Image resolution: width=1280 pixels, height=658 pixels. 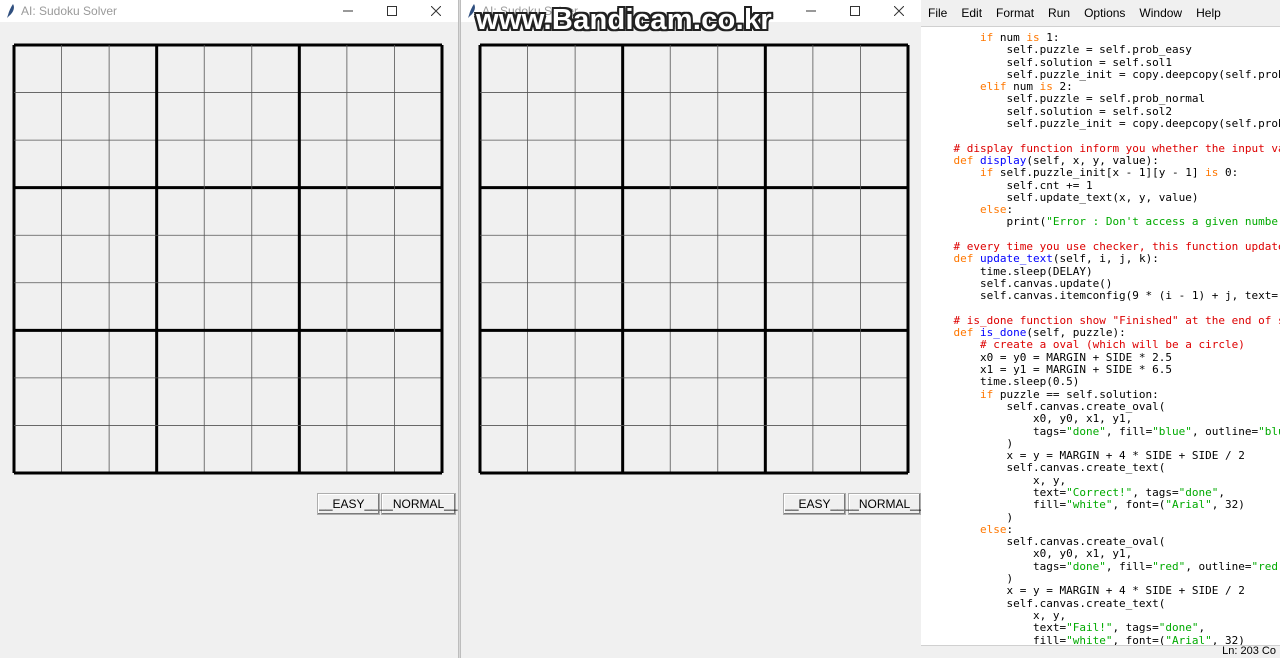 I want to click on menu-item-help: Help, so click(x=1208, y=13).